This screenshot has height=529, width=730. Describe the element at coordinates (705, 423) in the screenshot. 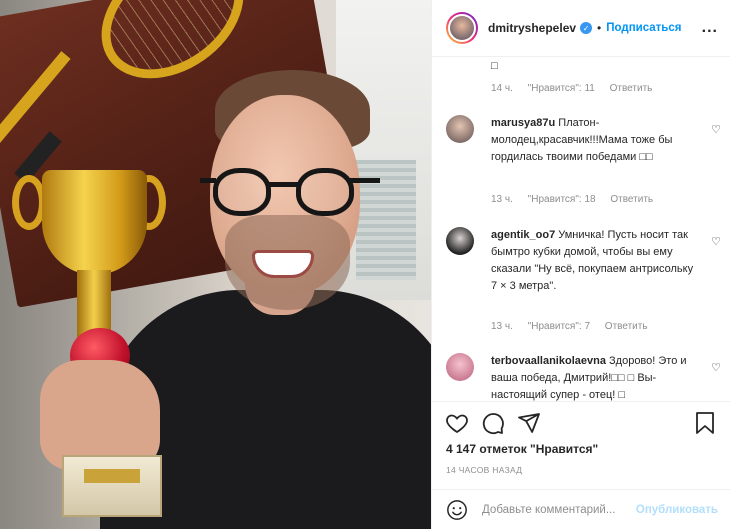

I see `bookmark-icon` at that location.